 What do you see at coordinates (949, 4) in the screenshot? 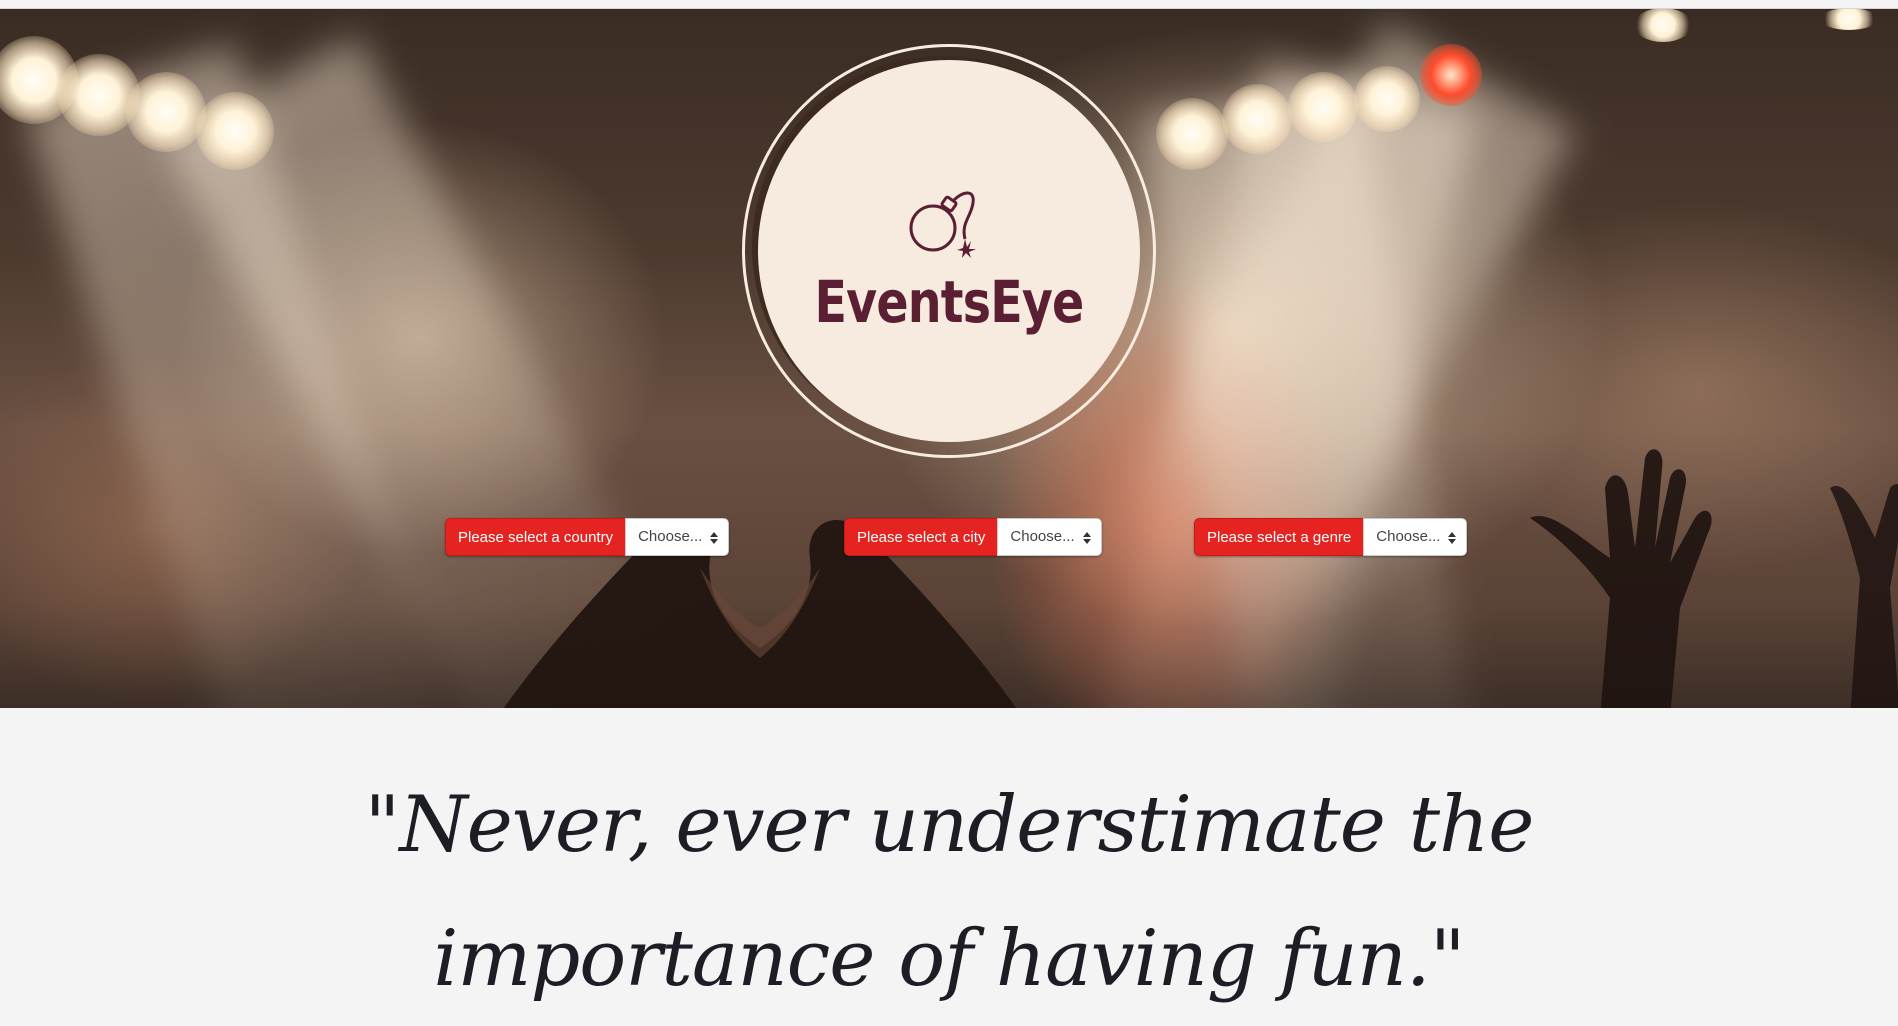
I see `top-bar` at bounding box center [949, 4].